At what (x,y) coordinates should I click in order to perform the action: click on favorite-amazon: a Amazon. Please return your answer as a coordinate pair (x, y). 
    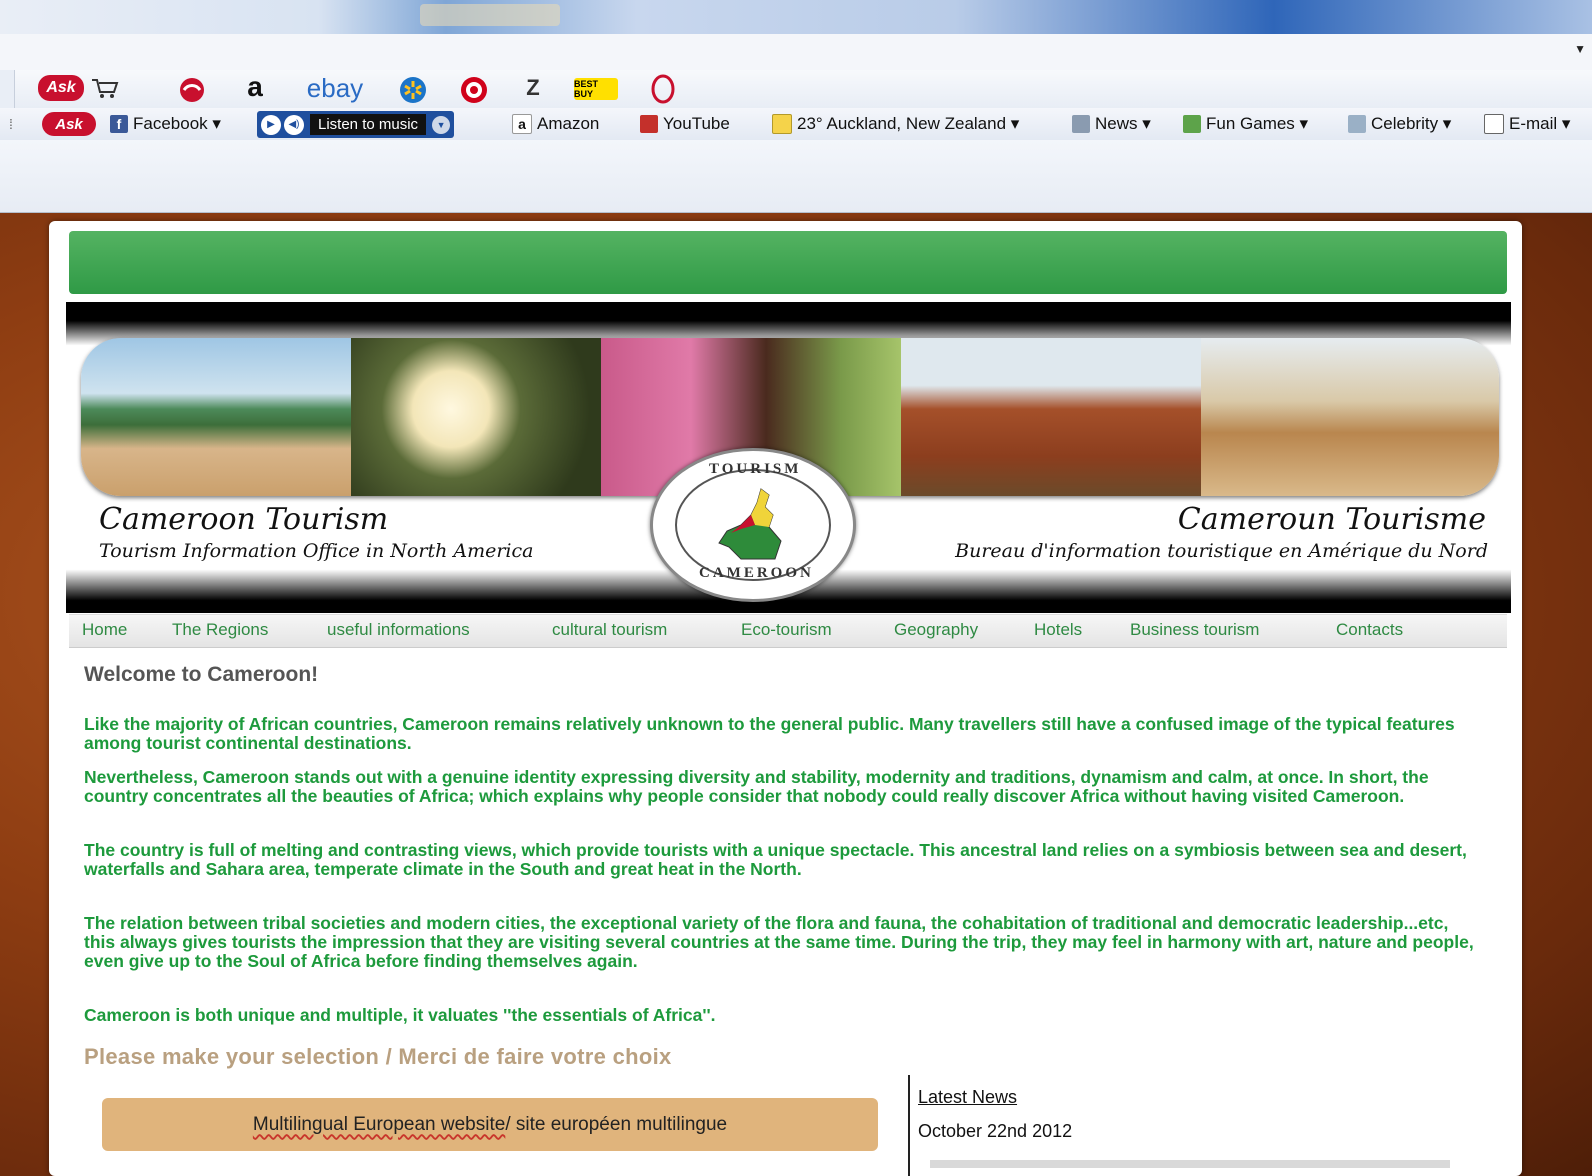
    Looking at the image, I should click on (555, 124).